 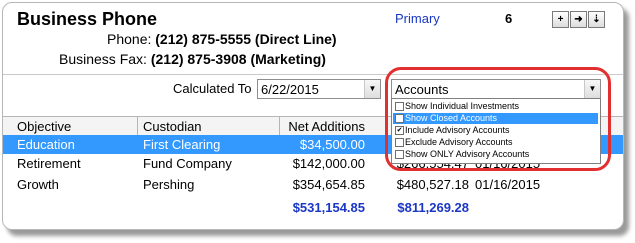 What do you see at coordinates (432, 184) in the screenshot?
I see `cell-value: $480,527.18` at bounding box center [432, 184].